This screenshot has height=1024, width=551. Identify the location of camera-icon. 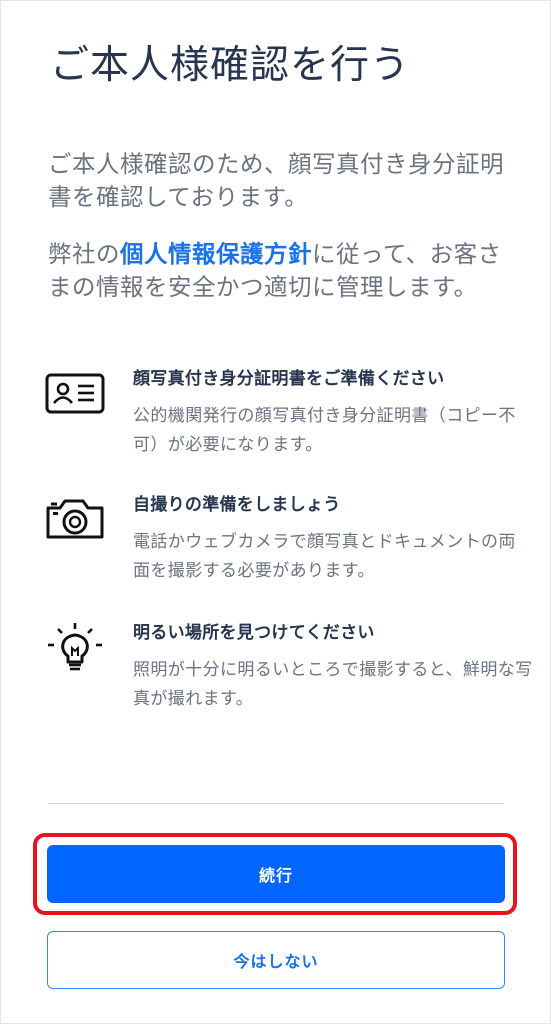
(75, 519).